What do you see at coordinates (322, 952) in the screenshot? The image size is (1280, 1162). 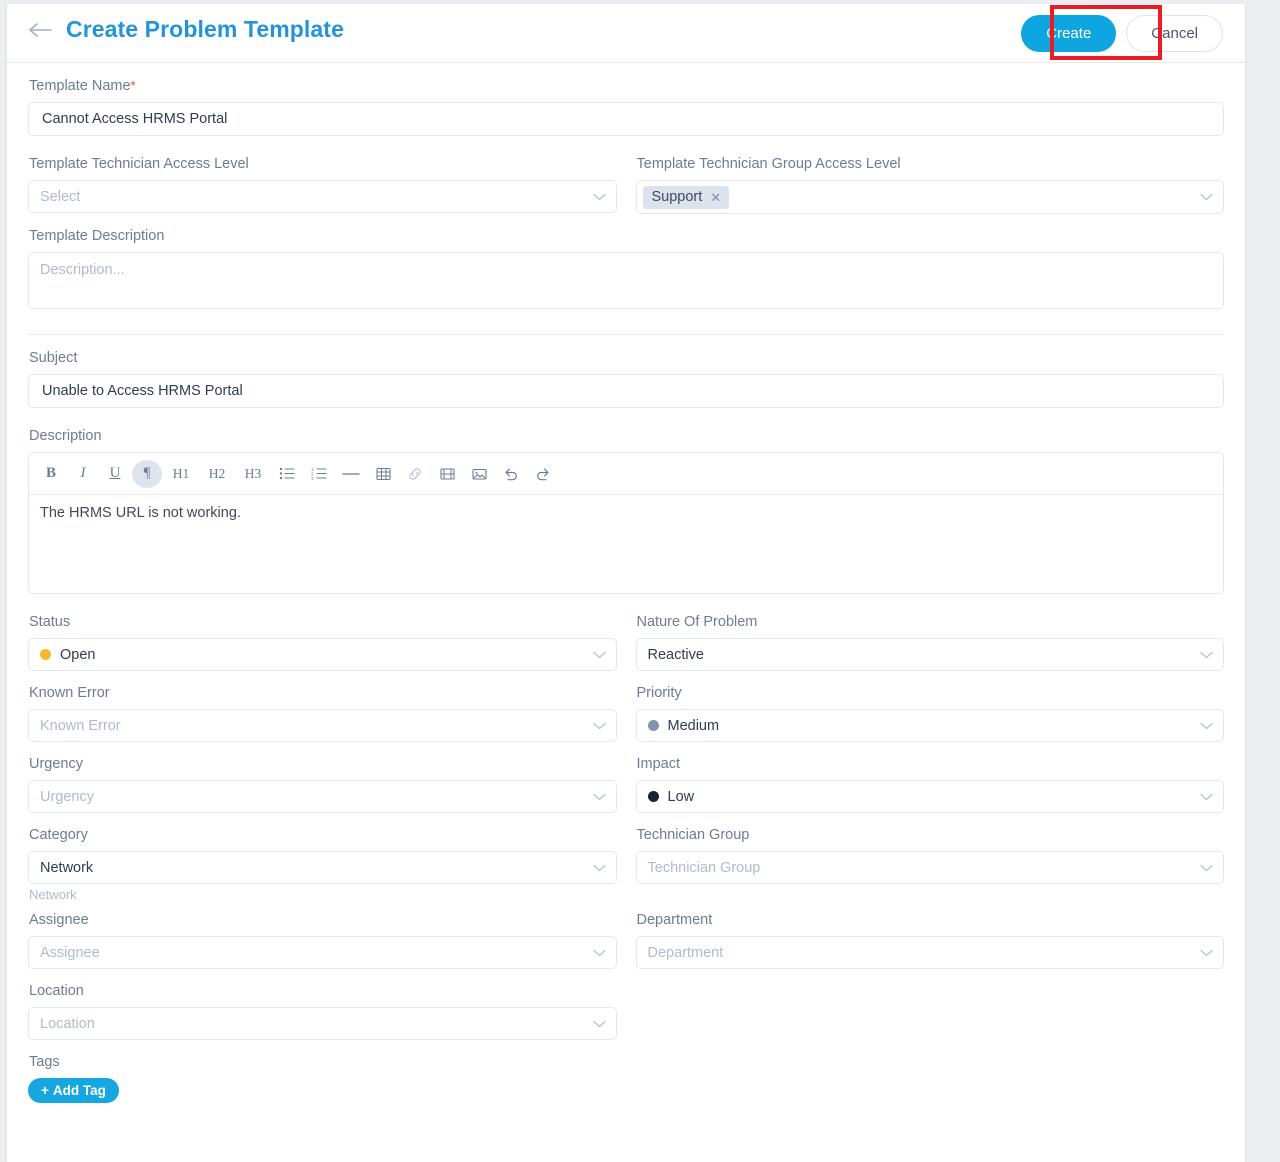 I see `assignee-select: Assignee` at bounding box center [322, 952].